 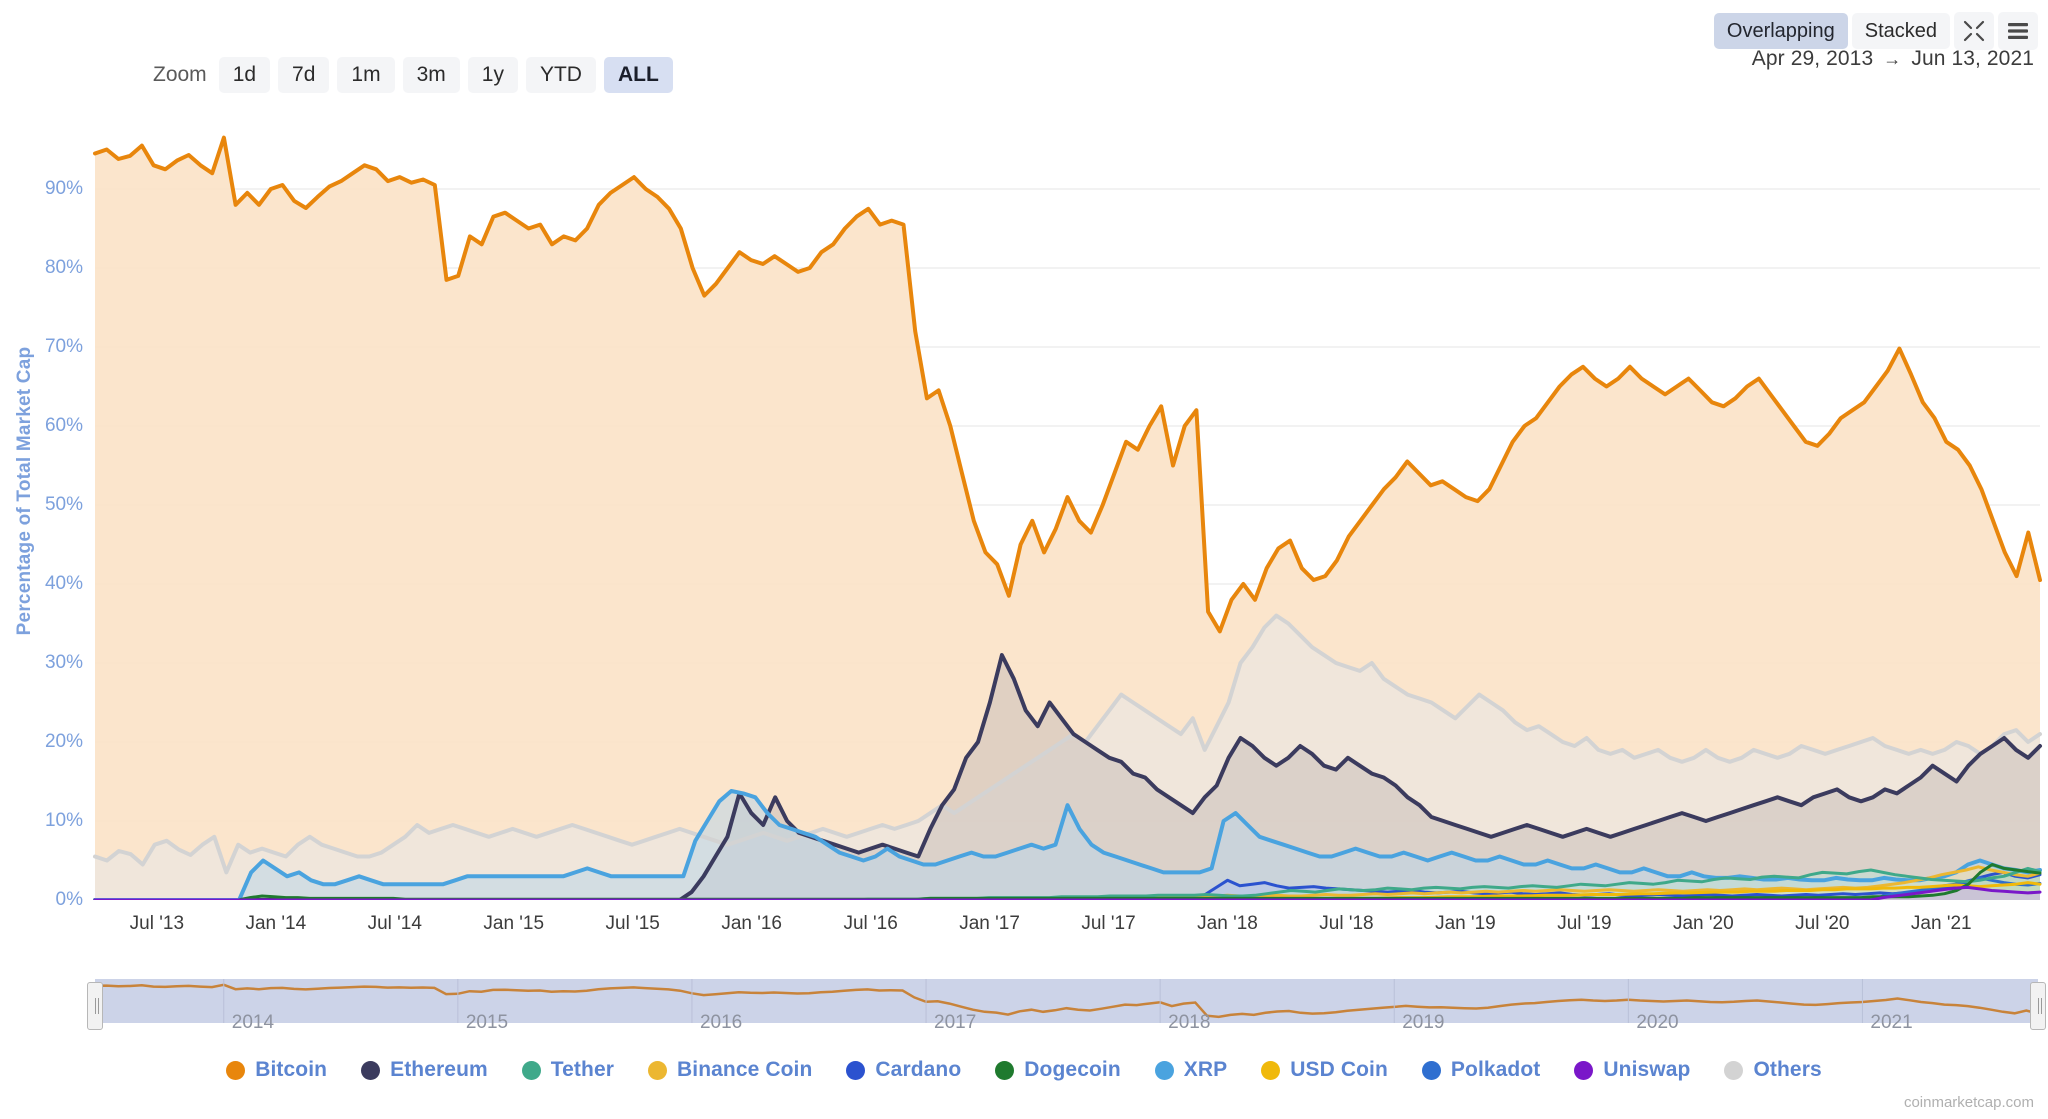 What do you see at coordinates (2018, 31) in the screenshot?
I see `hamburger-menu-icon` at bounding box center [2018, 31].